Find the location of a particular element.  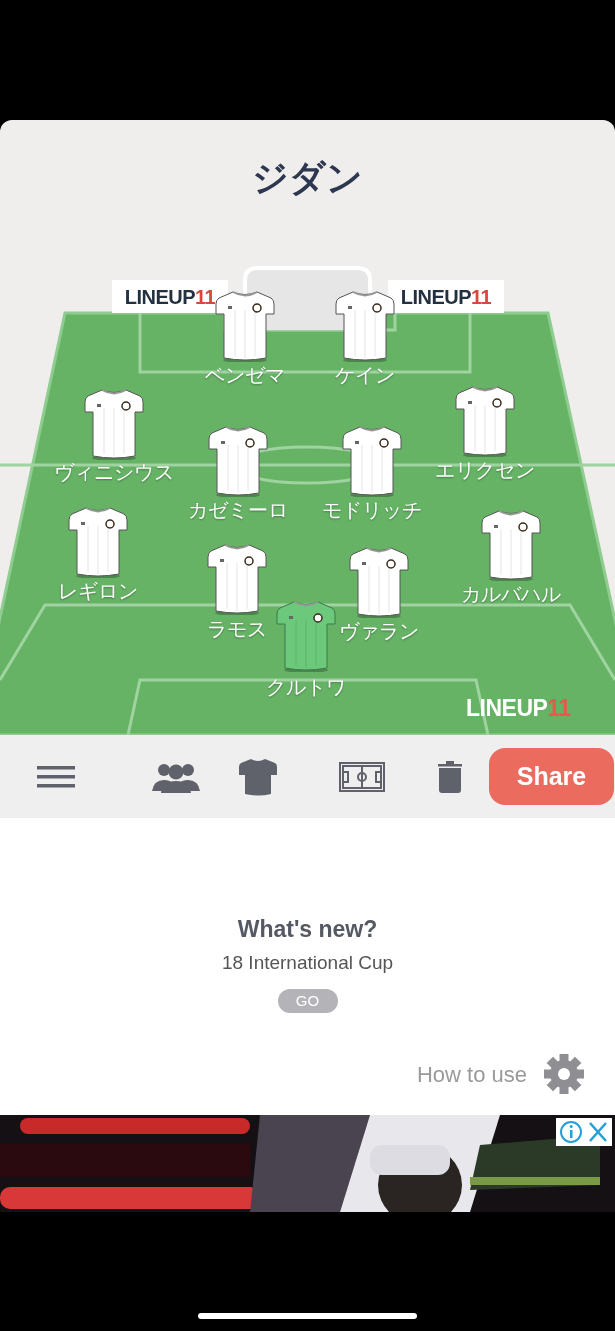

team-title: ジダン is located at coordinates (307, 177).